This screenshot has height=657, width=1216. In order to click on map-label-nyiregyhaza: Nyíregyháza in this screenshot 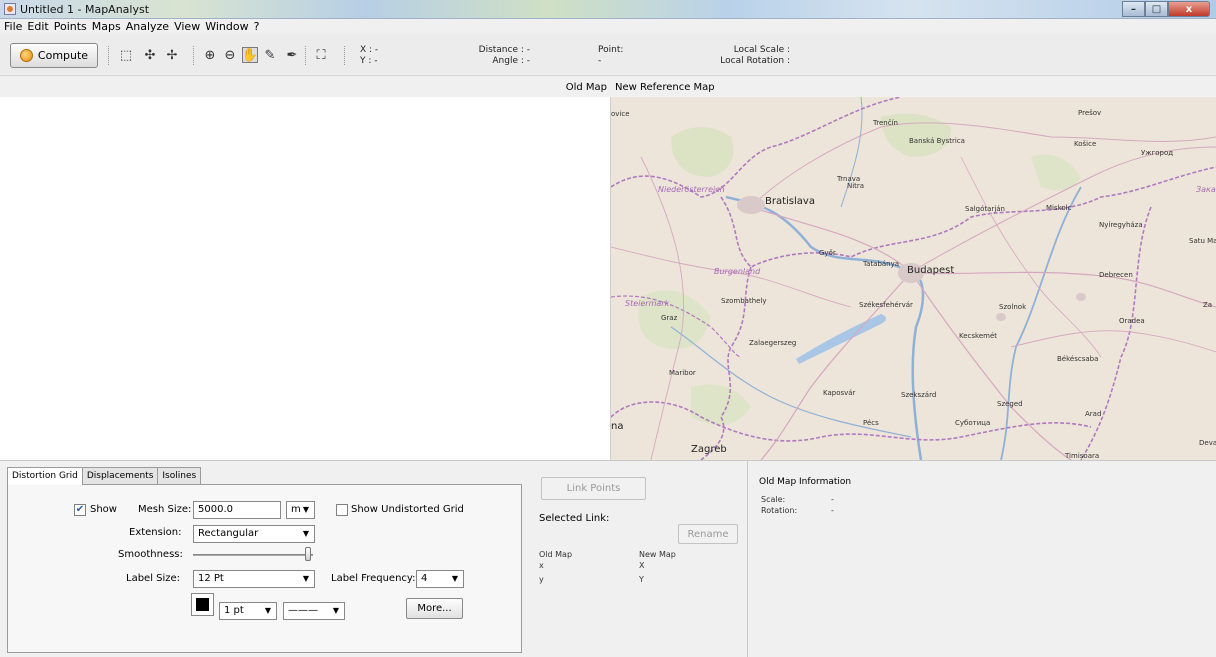, I will do `click(1121, 225)`.